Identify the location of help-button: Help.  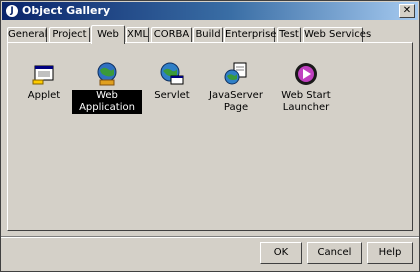
(390, 253).